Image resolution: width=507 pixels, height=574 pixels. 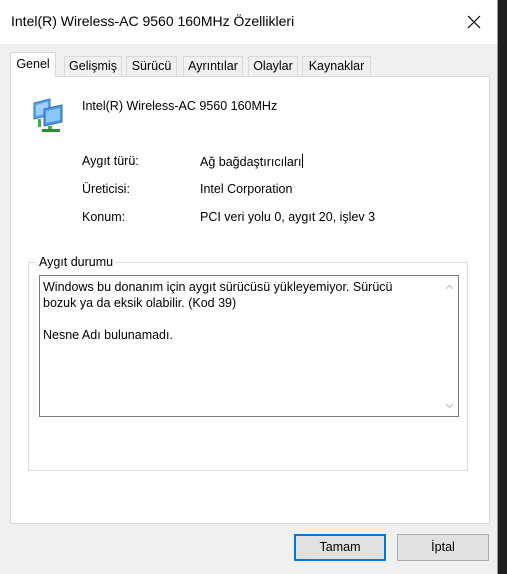 What do you see at coordinates (48, 115) in the screenshot?
I see `network-adapter-icon` at bounding box center [48, 115].